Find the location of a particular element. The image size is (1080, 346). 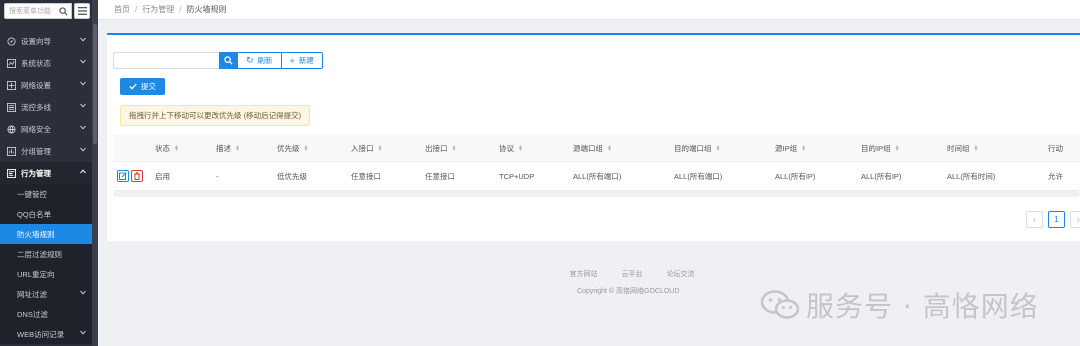

cell-dst-port-group: ALL(所有端口) is located at coordinates (698, 176).